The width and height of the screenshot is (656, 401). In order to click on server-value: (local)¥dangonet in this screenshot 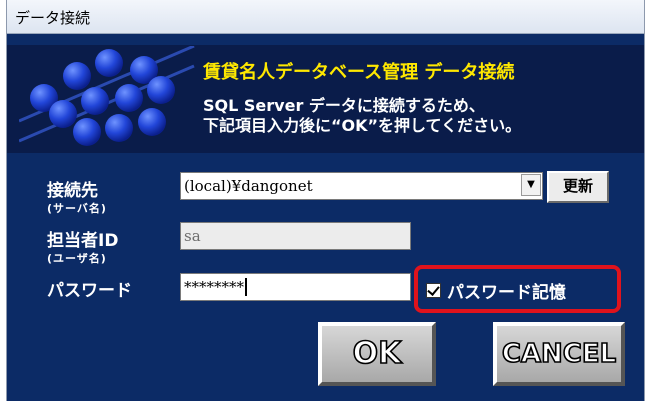, I will do `click(248, 186)`.